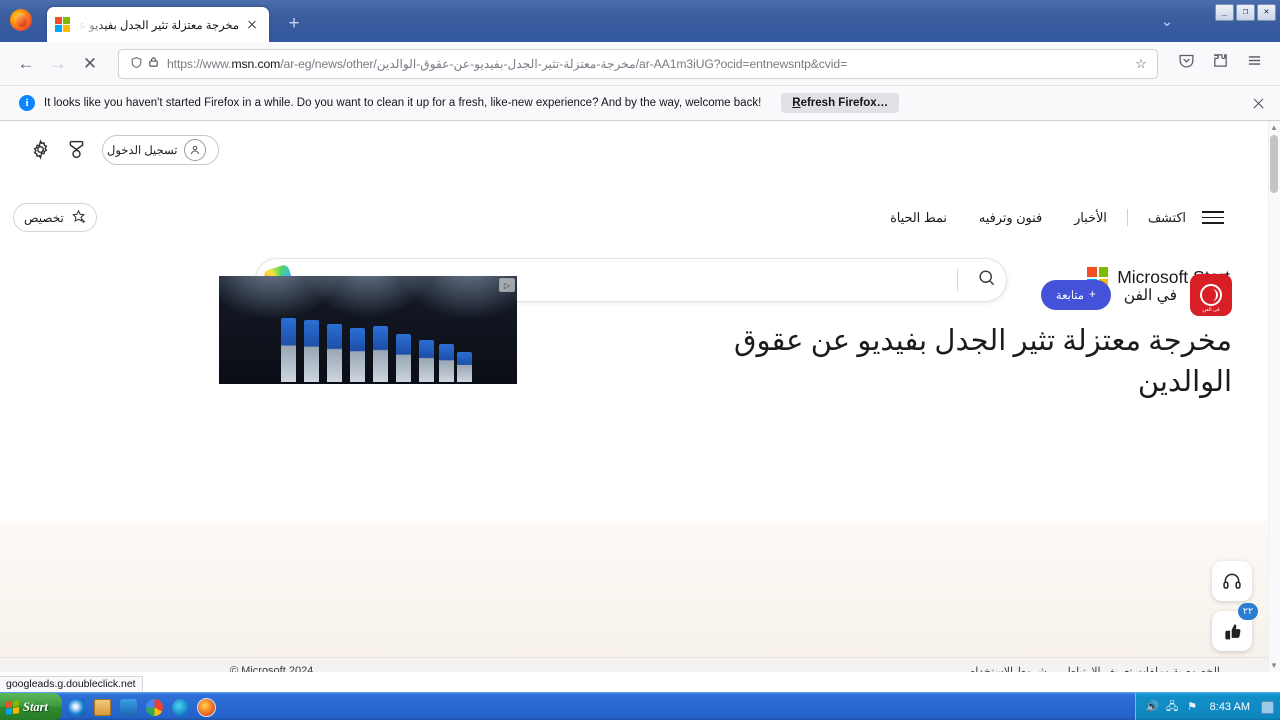 The width and height of the screenshot is (1280, 720). What do you see at coordinates (77, 150) in the screenshot?
I see `rewards-medal-icon` at bounding box center [77, 150].